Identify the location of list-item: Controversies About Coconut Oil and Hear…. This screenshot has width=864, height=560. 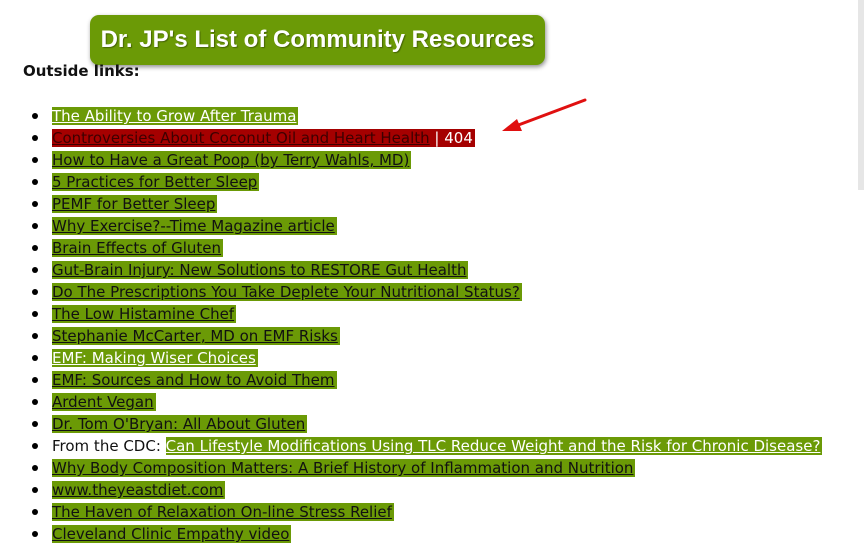
(411, 138).